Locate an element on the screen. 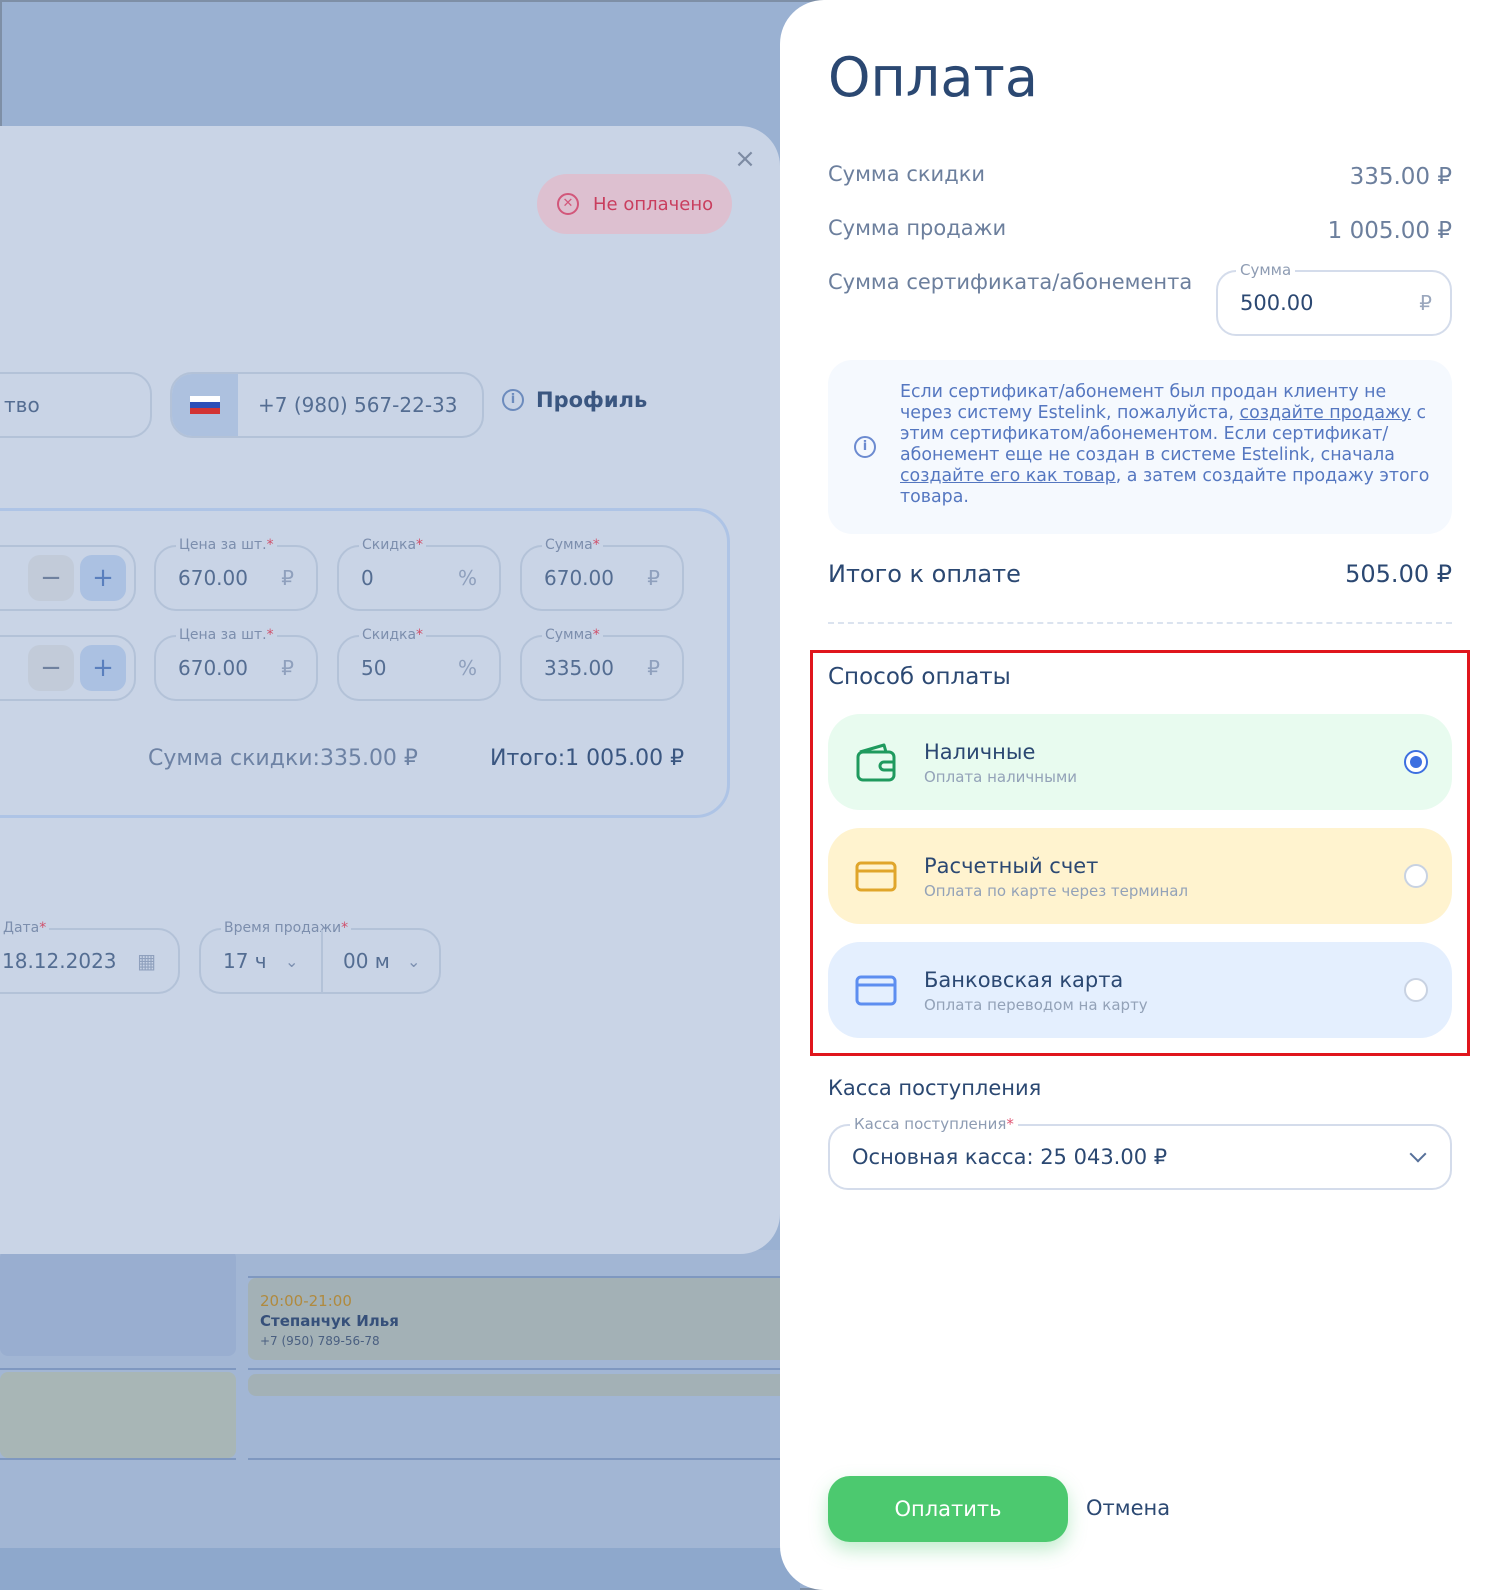  payment-method-description: Оплата по карте через терминал is located at coordinates (1056, 891).